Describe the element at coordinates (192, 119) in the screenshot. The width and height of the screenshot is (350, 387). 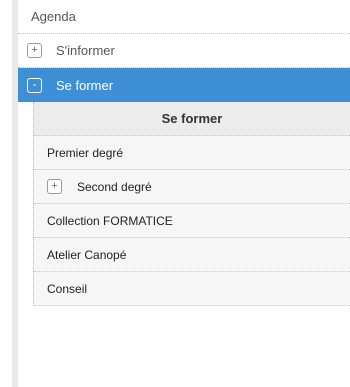
I see `submenu-title: Se former` at that location.